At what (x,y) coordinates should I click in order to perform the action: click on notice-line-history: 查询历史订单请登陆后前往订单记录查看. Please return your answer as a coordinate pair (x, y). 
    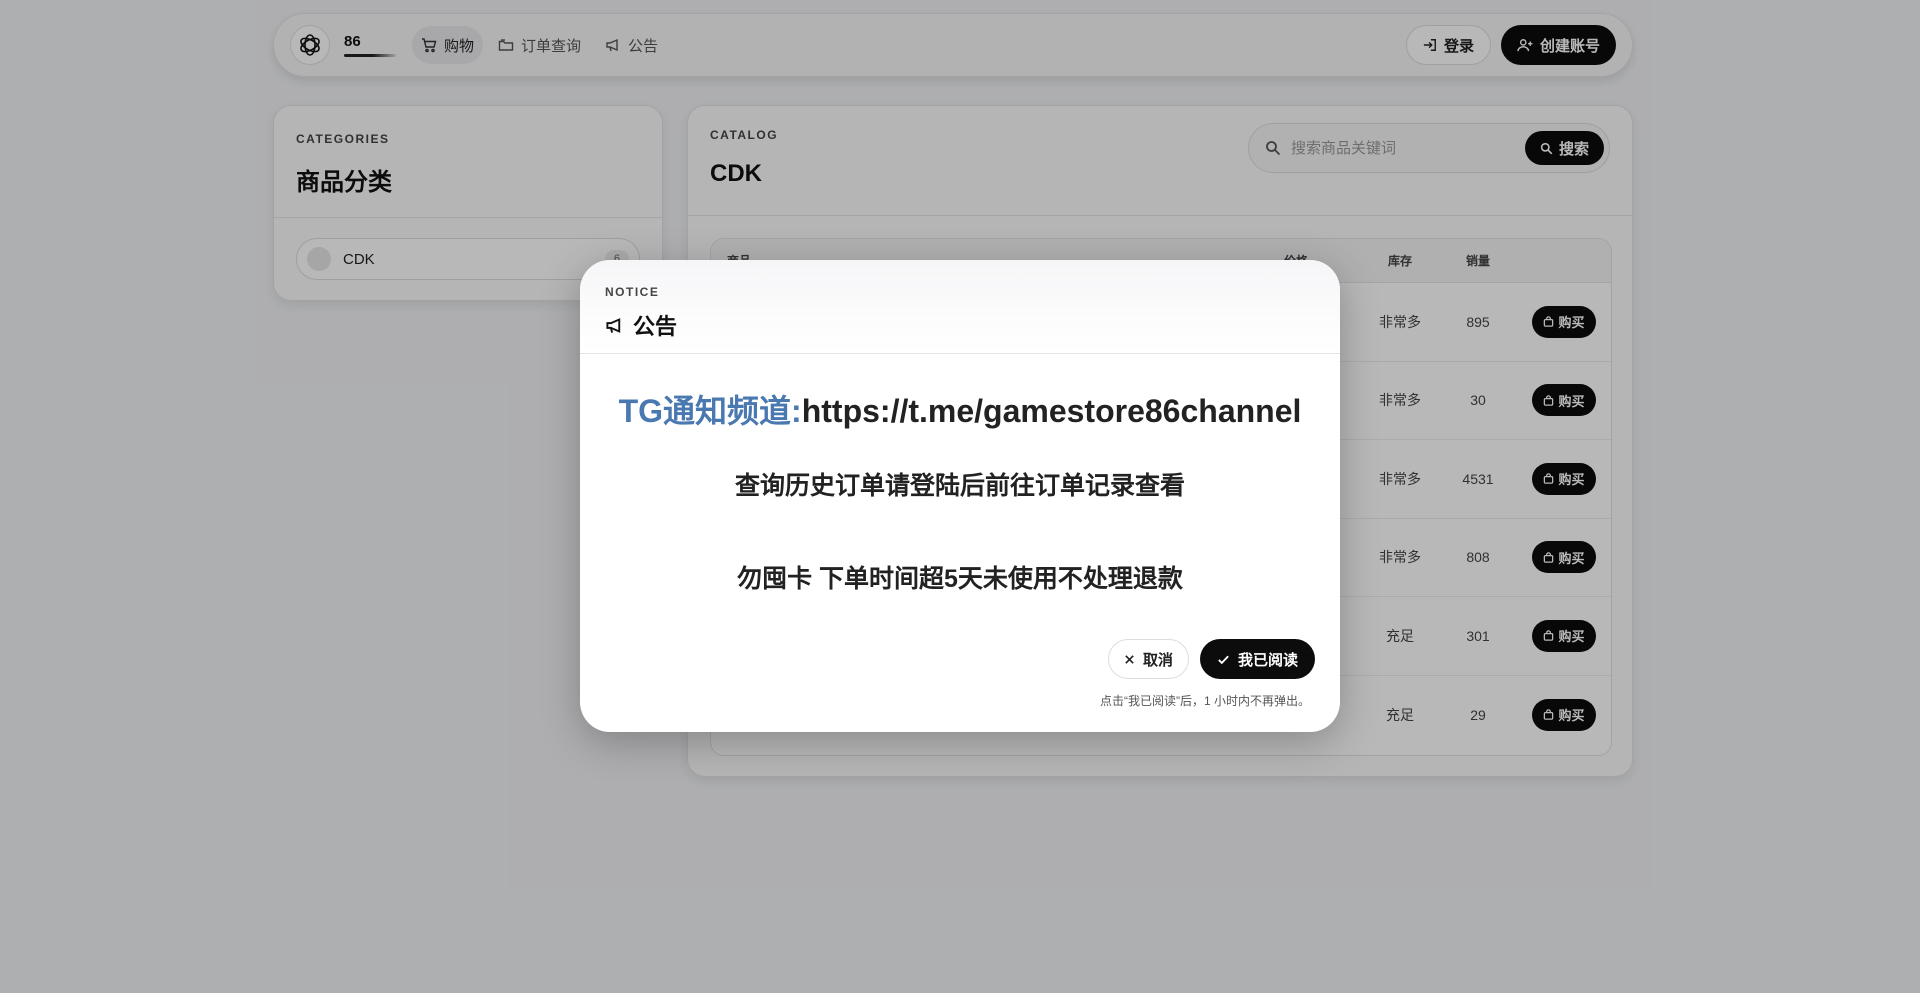
    Looking at the image, I should click on (959, 486).